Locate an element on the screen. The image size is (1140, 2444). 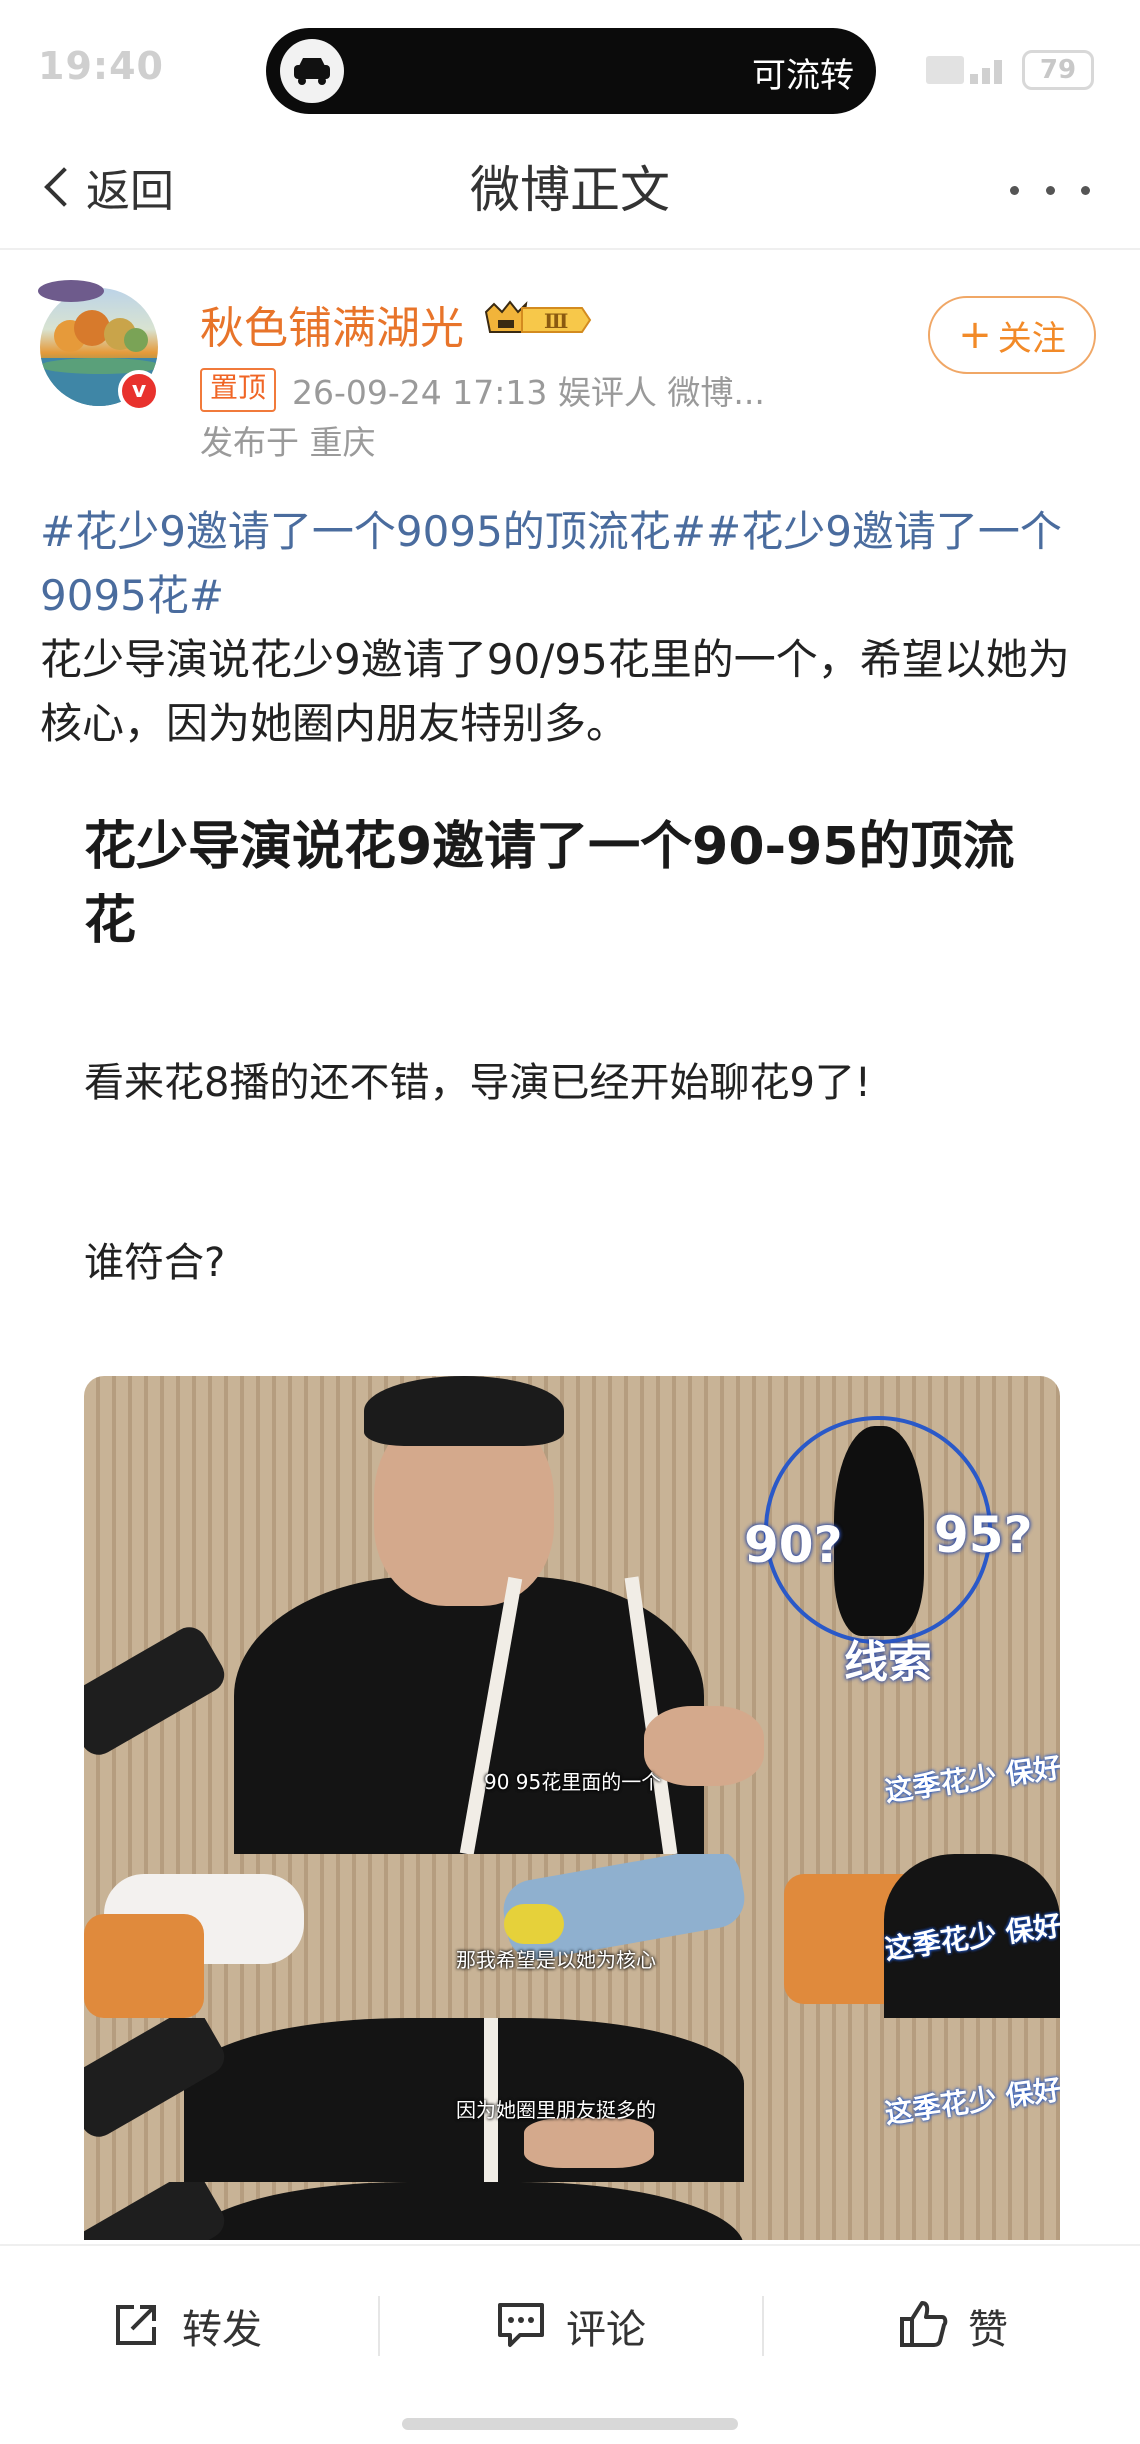
hashtag-link: #花少9邀请了一个9095的顶流花# is located at coordinates (373, 531).